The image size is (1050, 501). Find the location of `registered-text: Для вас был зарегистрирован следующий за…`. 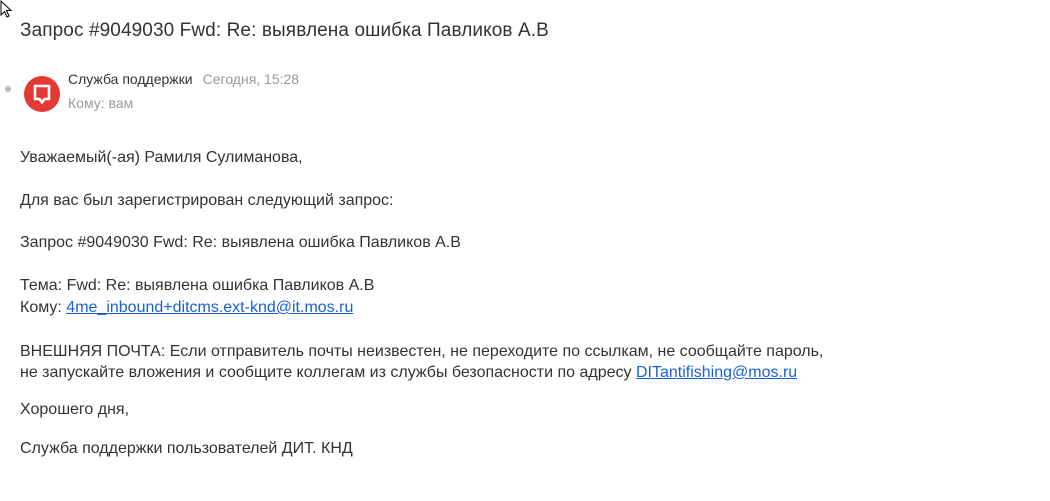

registered-text: Для вас был зарегистрирован следующий за… is located at coordinates (207, 200).